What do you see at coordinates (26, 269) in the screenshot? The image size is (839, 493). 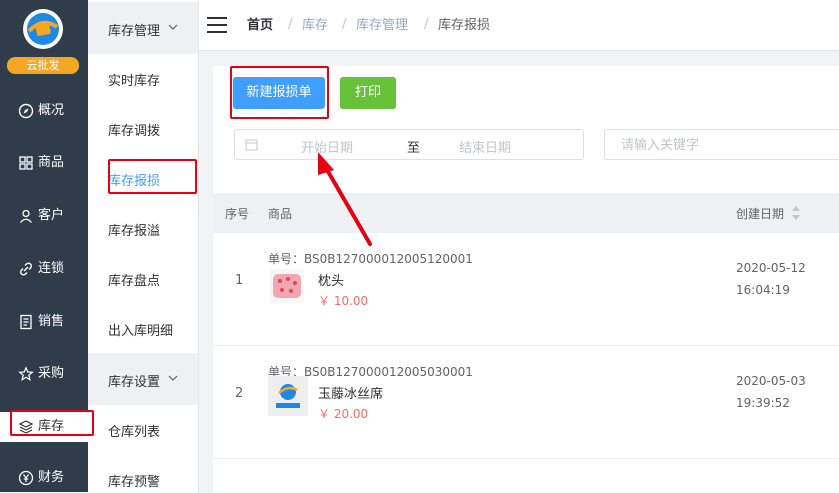 I see `link-icon` at bounding box center [26, 269].